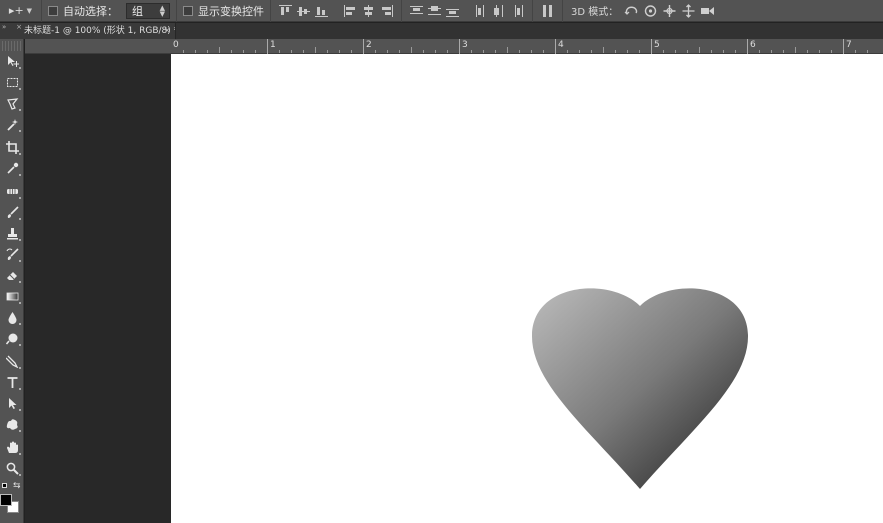 This screenshot has width=883, height=523. I want to click on scale-3d-icon, so click(707, 11).